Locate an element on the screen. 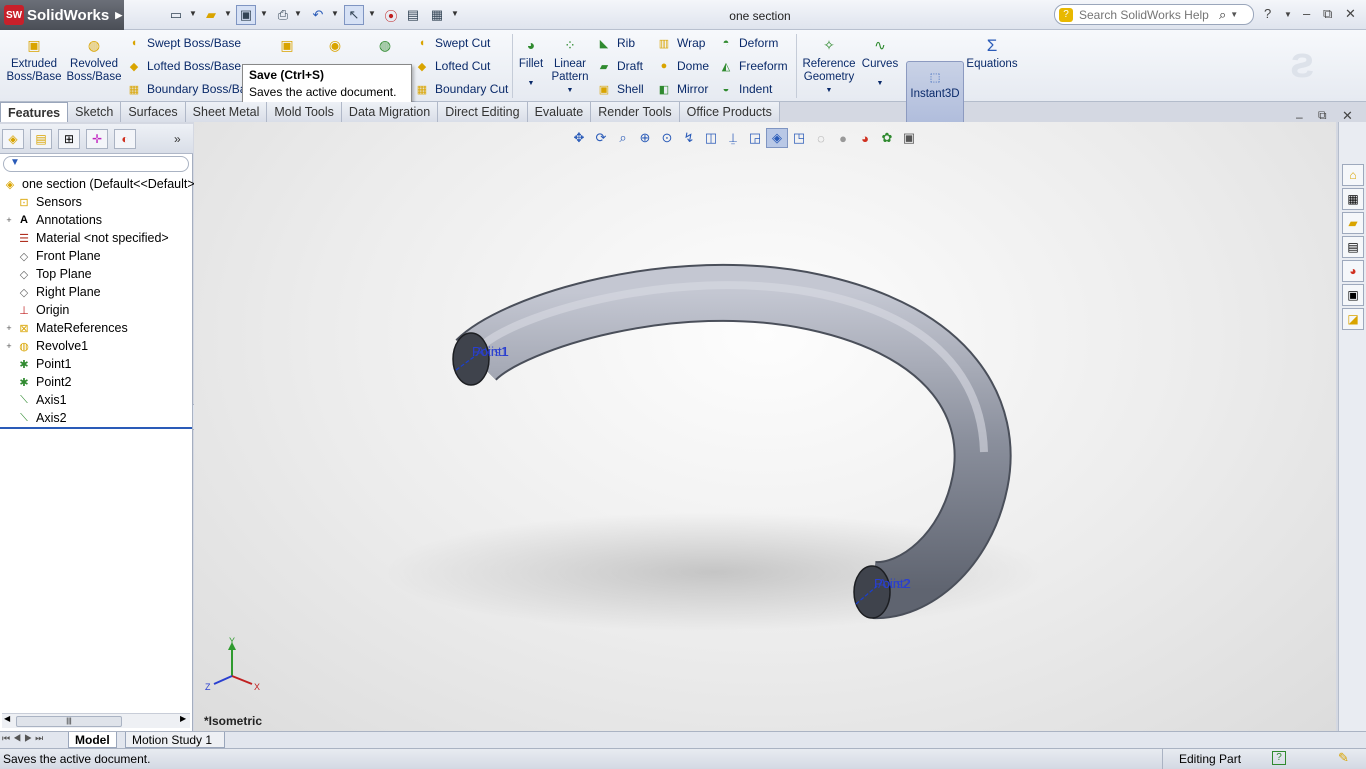  linear-pattern-button: ⁘ Linear Pattern ▼ is located at coordinates (570, 67).